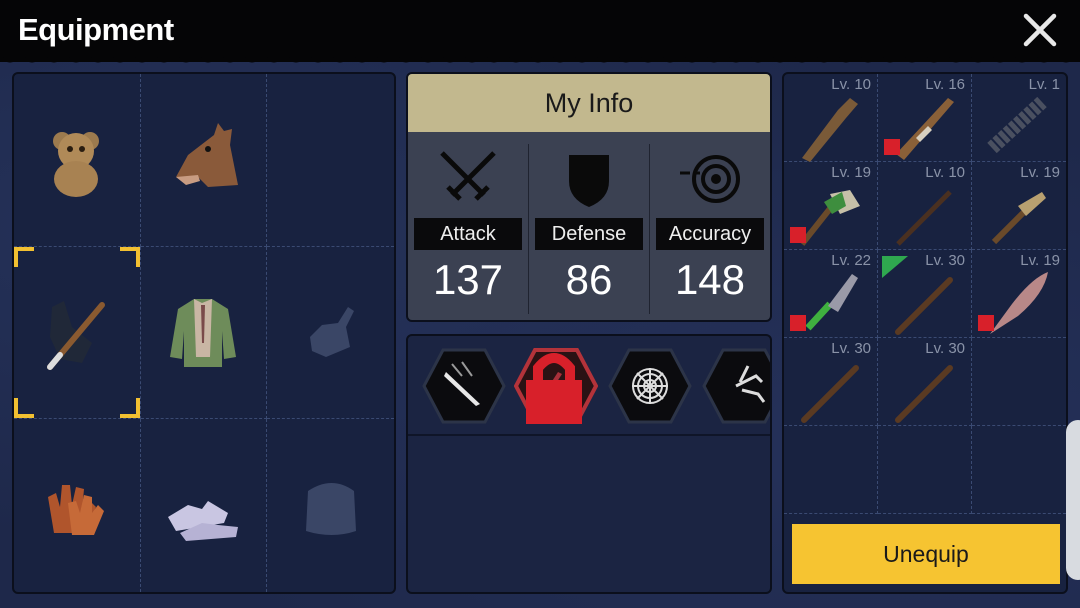 The width and height of the screenshot is (1080, 608). I want to click on equip-slot-hand, so click(330, 333).